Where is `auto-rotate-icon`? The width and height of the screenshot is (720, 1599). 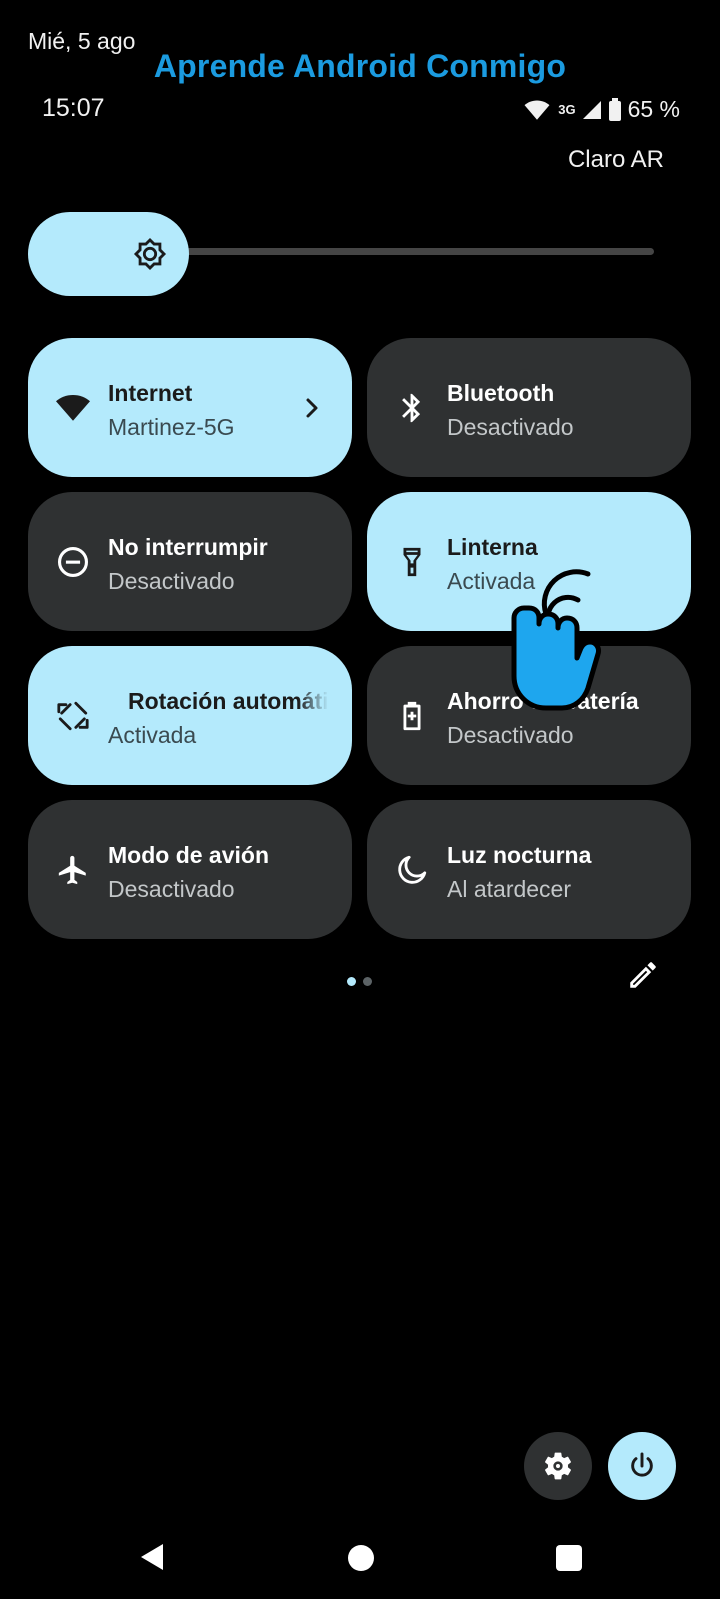 auto-rotate-icon is located at coordinates (73, 716).